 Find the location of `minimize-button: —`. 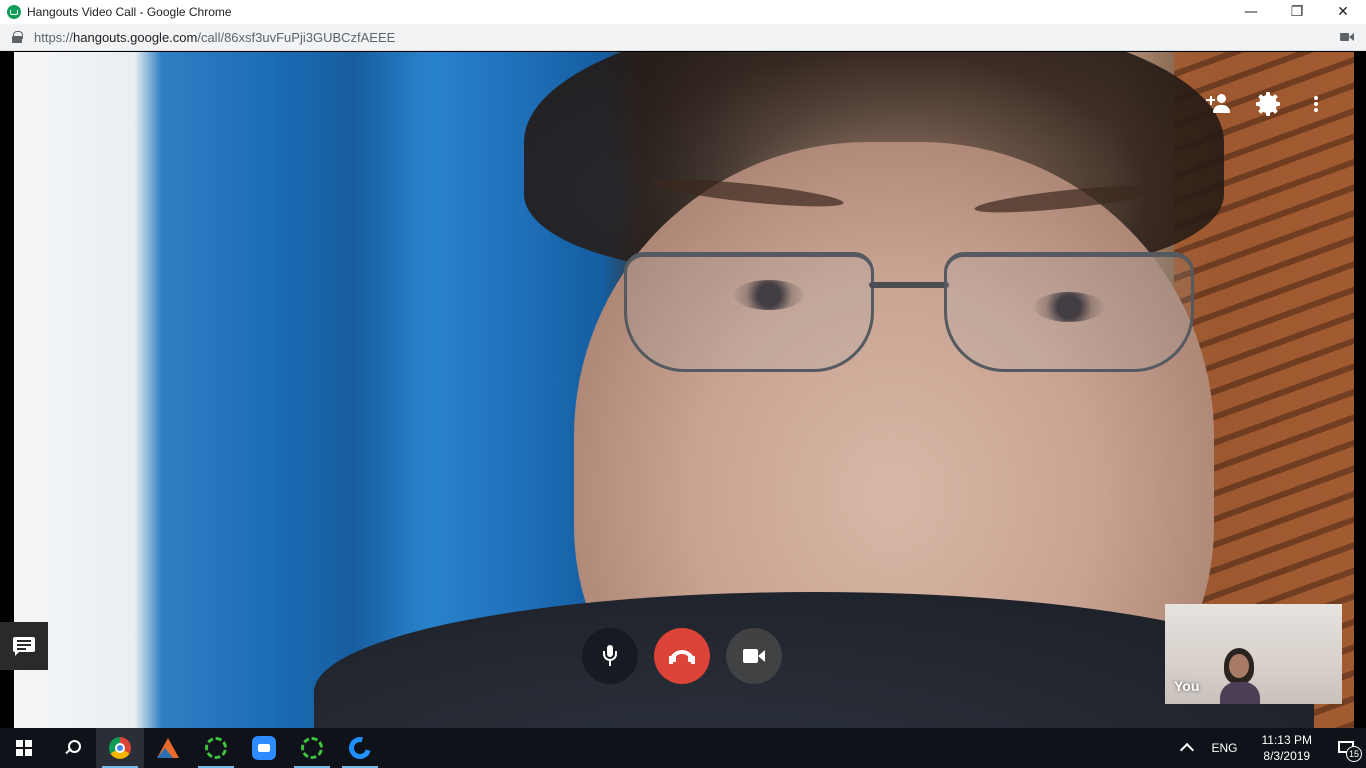

minimize-button: — is located at coordinates (1251, 12).